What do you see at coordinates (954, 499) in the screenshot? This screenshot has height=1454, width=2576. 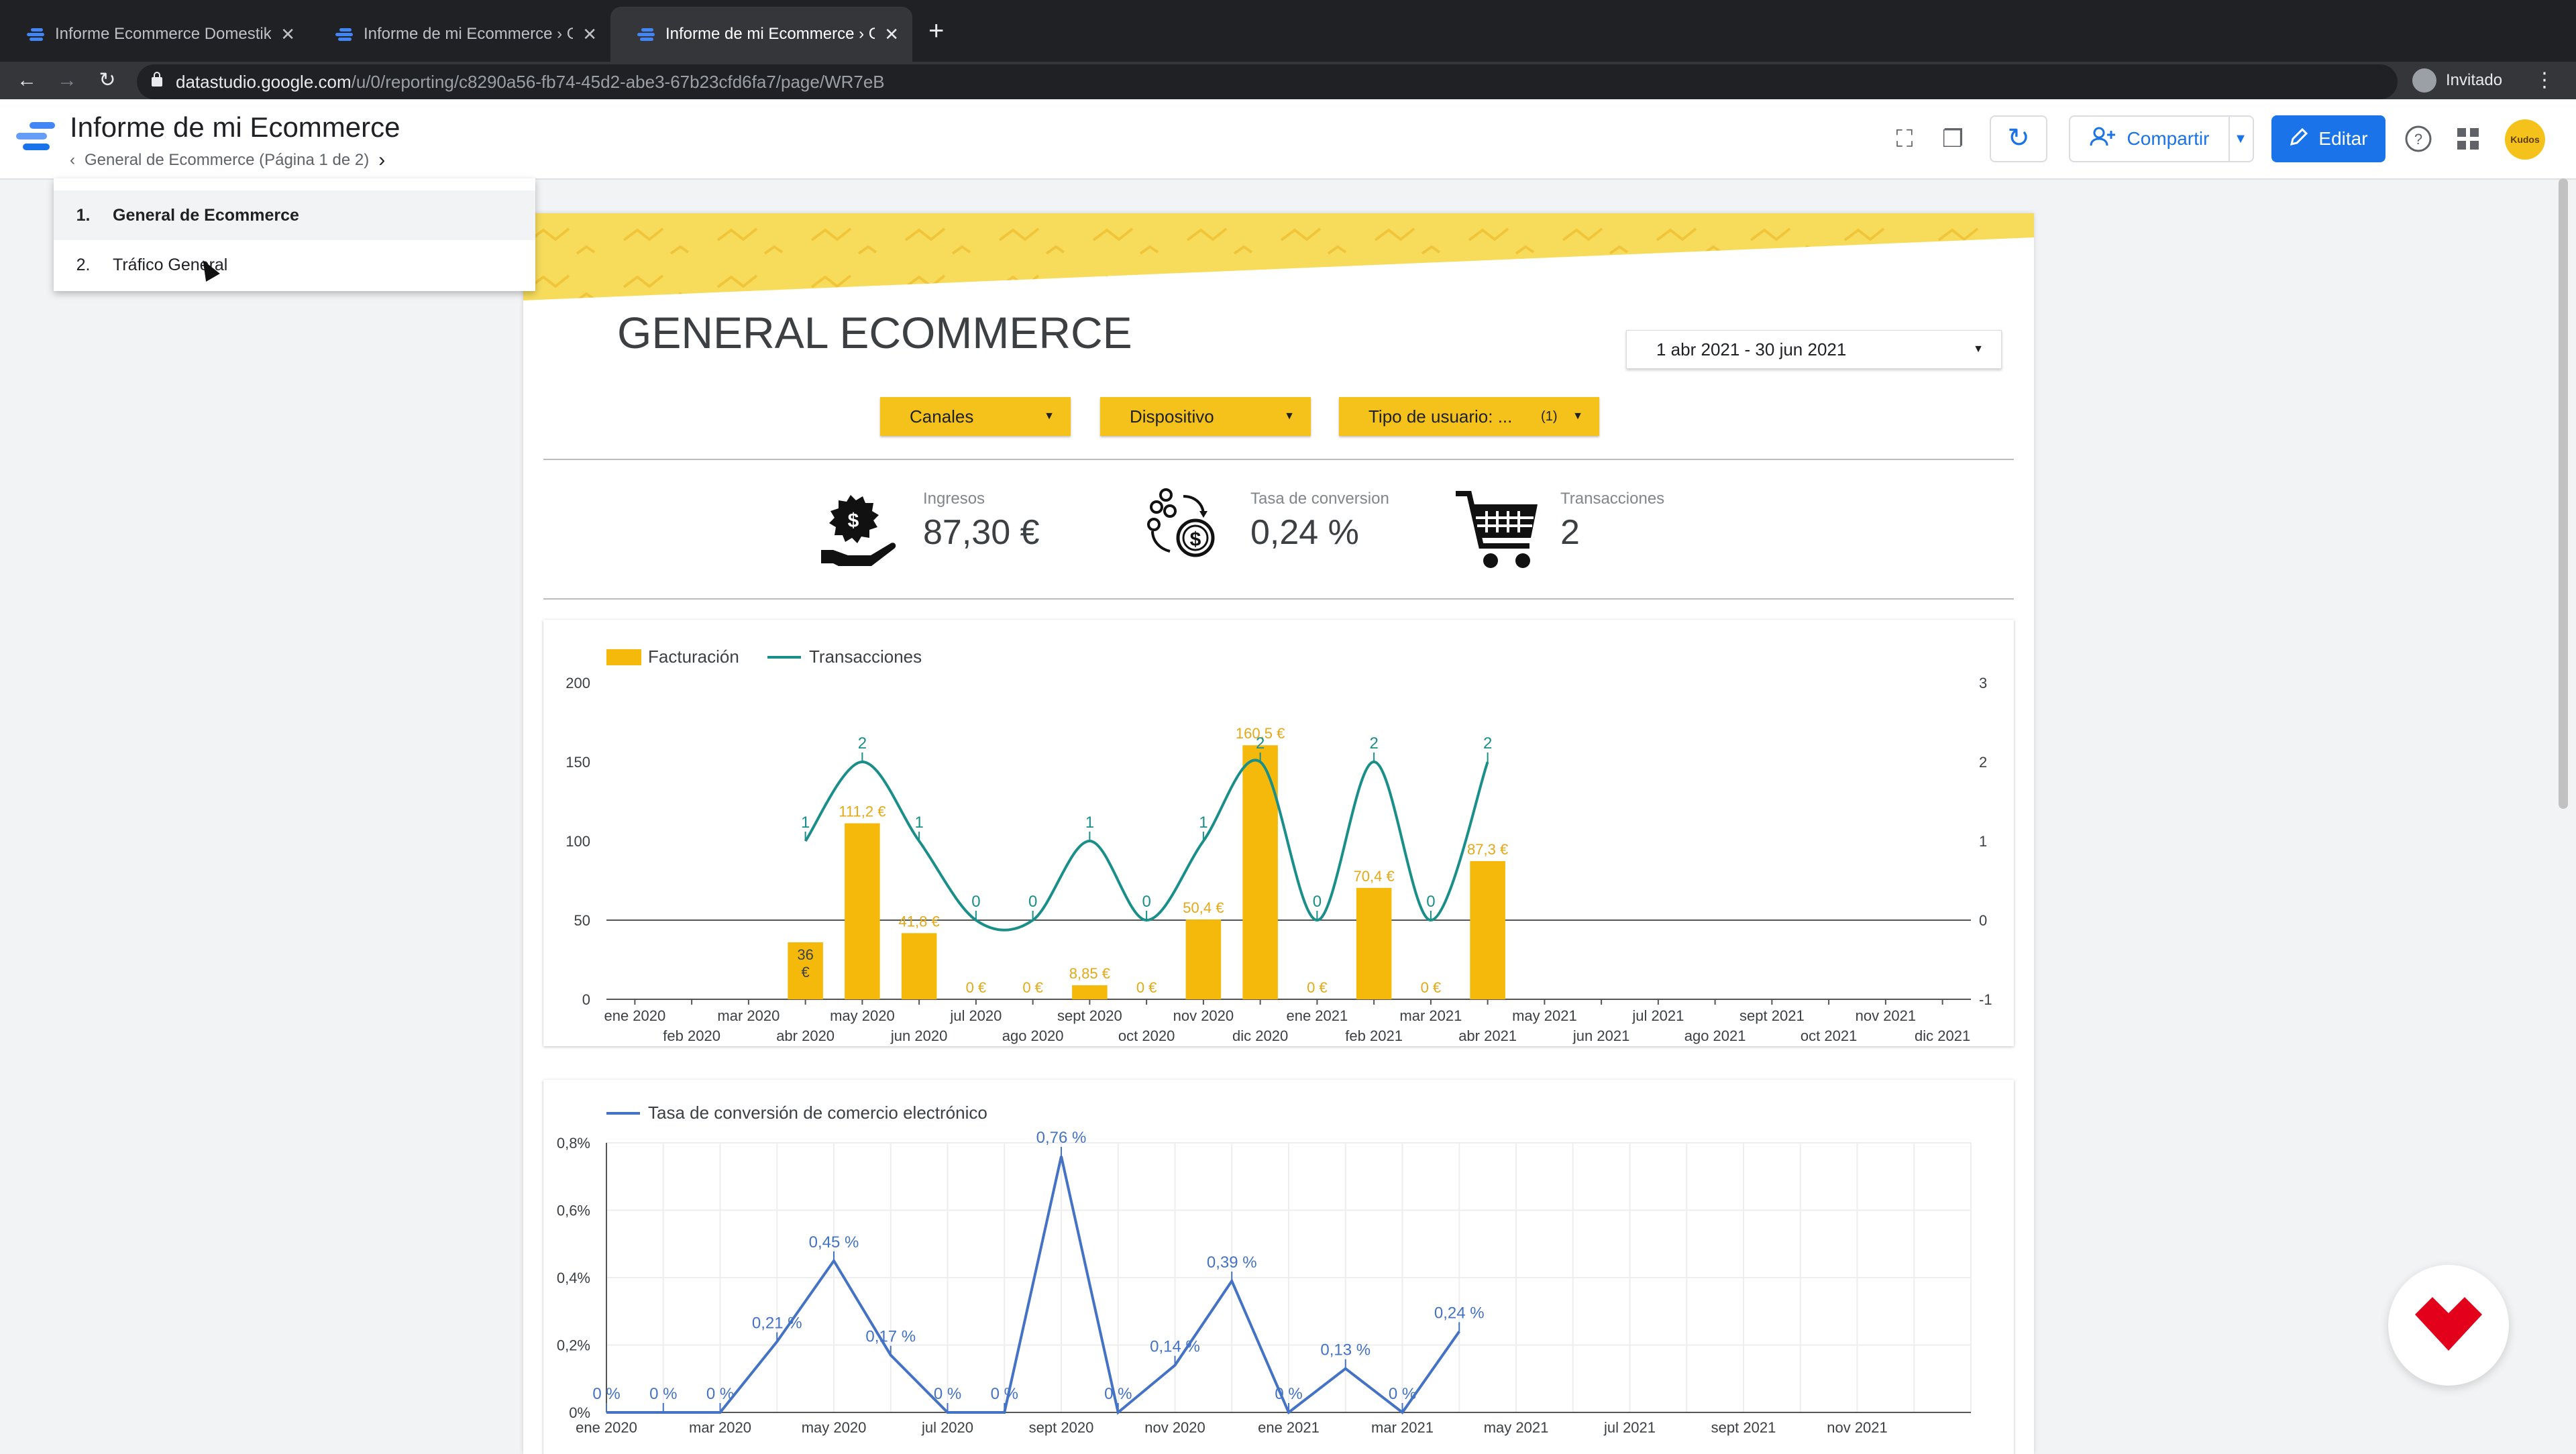 I see `kpi-ingresos-label: Ingresos` at bounding box center [954, 499].